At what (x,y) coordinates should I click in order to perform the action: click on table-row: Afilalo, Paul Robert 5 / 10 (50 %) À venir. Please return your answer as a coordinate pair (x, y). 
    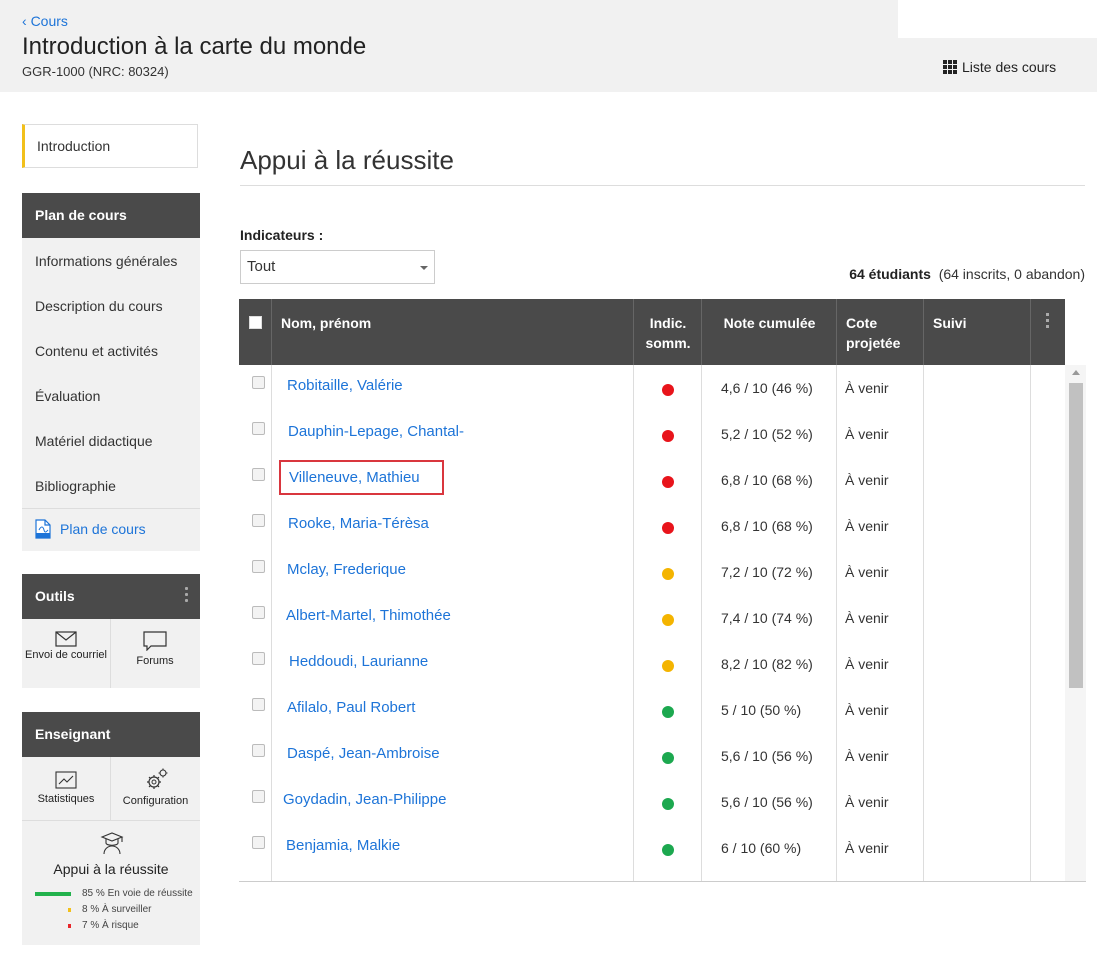
    Looking at the image, I should click on (652, 710).